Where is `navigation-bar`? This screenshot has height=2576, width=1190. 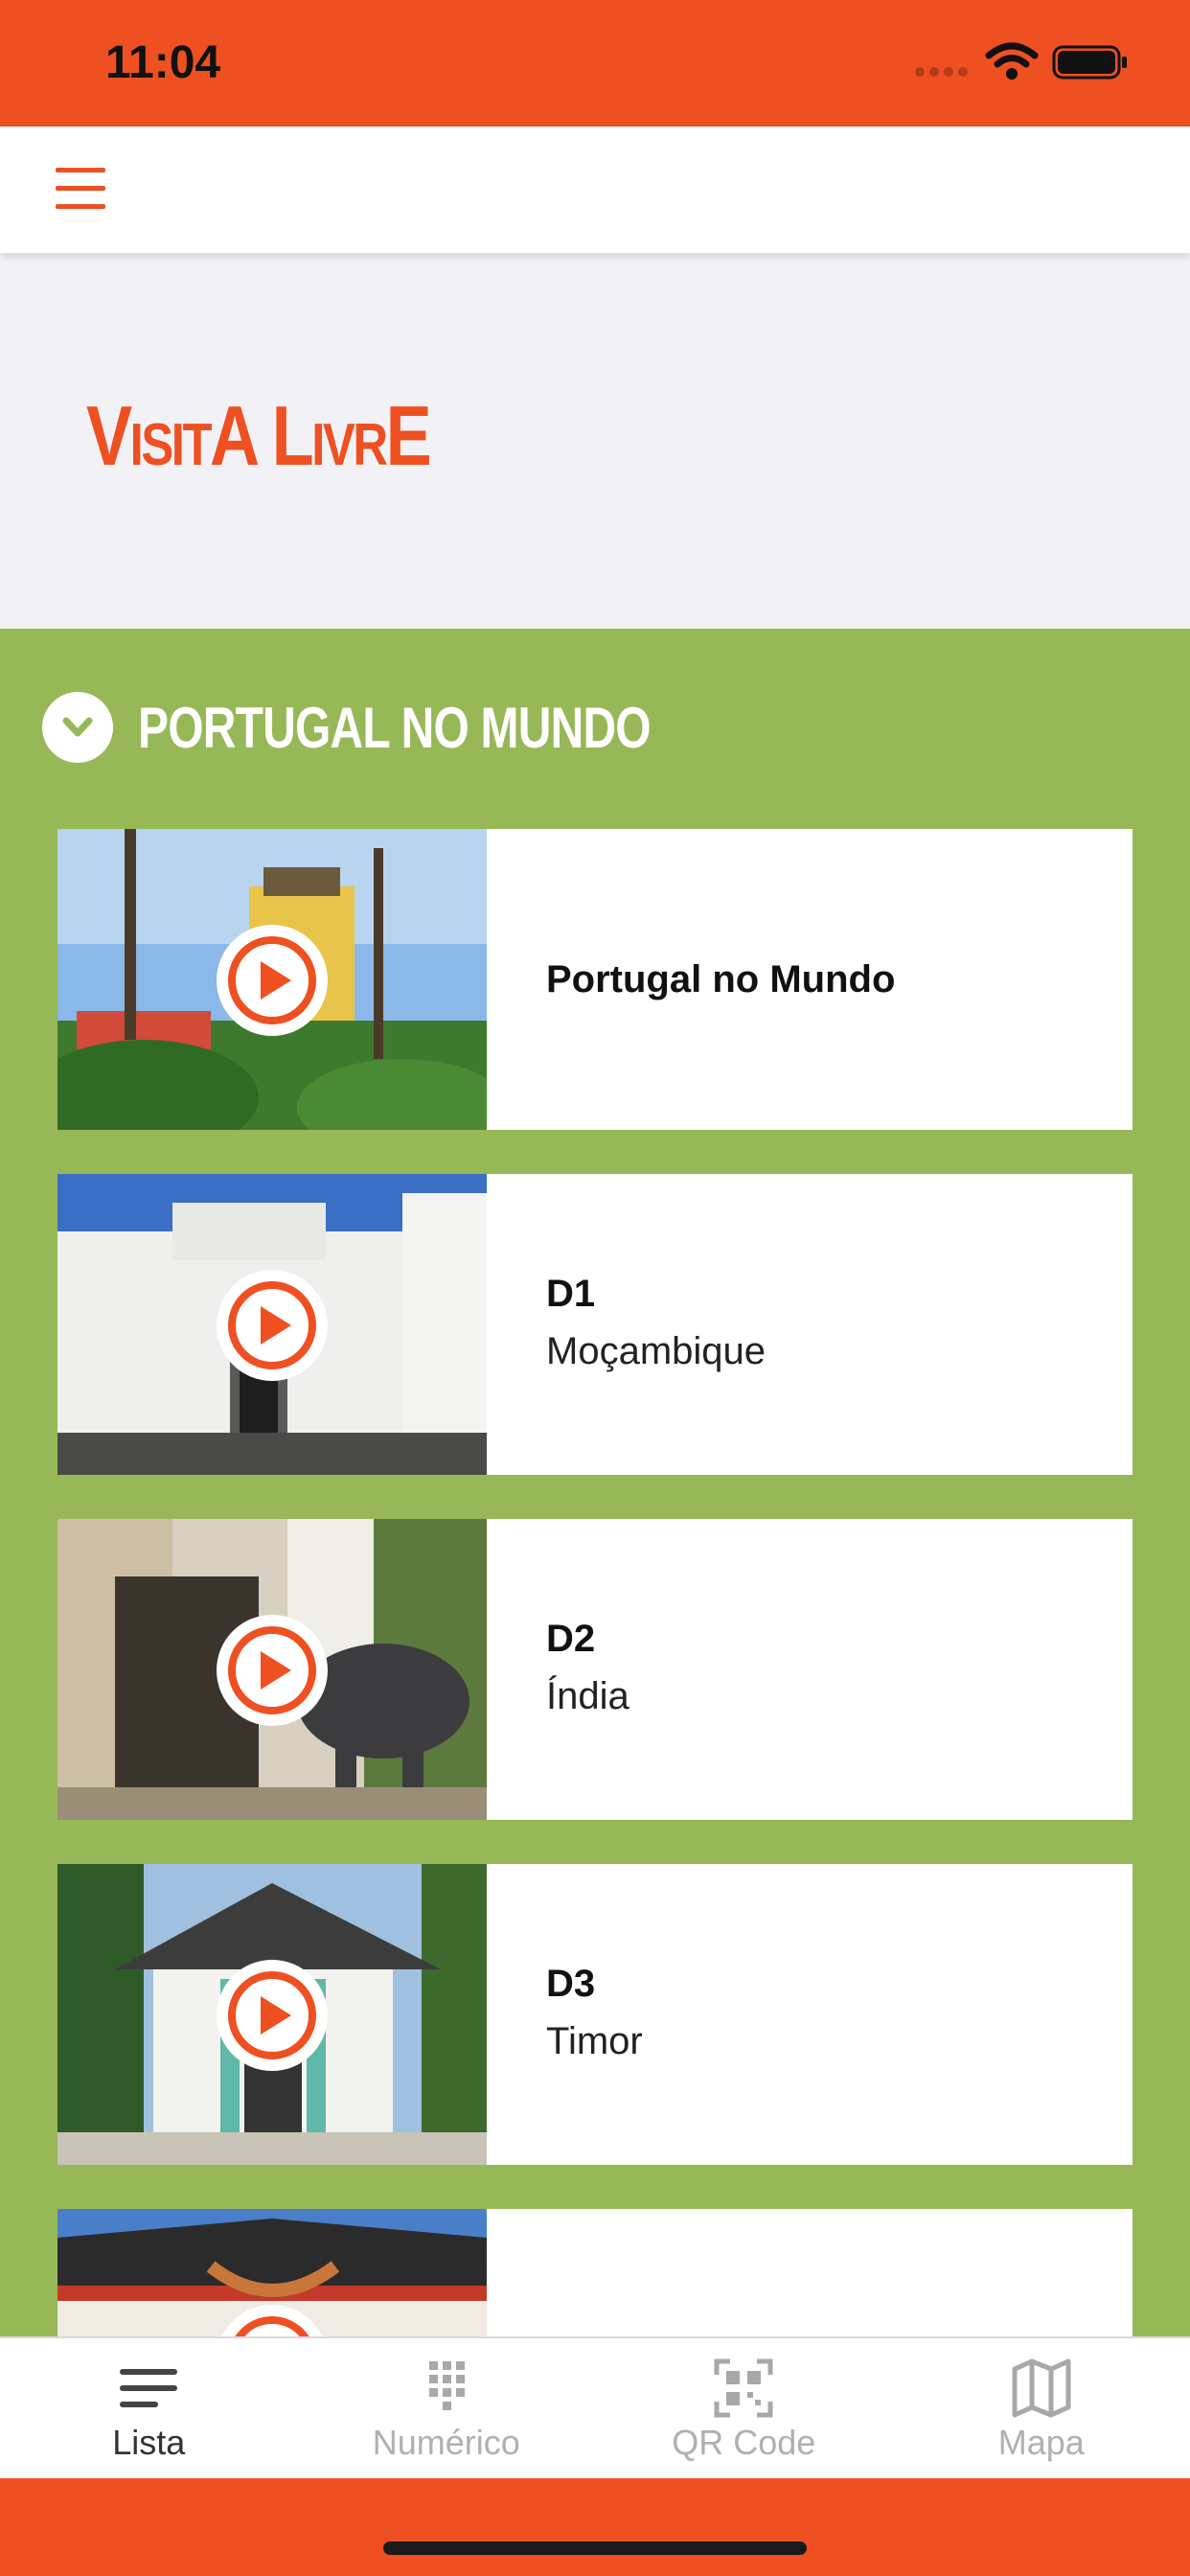
navigation-bar is located at coordinates (595, 189).